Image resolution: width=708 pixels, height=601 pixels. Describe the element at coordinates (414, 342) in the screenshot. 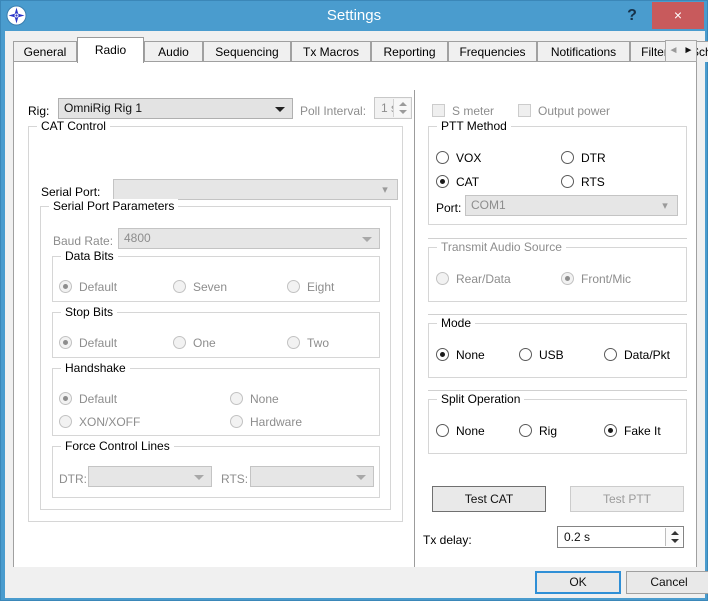

I see `column-divider` at that location.